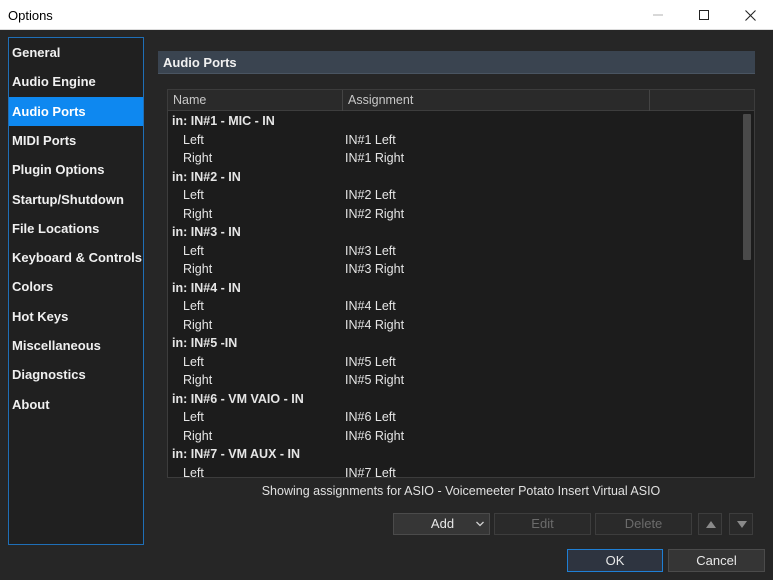 The image size is (773, 580). Describe the element at coordinates (453, 140) in the screenshot. I see `table-row: Left IN#1 Left` at that location.